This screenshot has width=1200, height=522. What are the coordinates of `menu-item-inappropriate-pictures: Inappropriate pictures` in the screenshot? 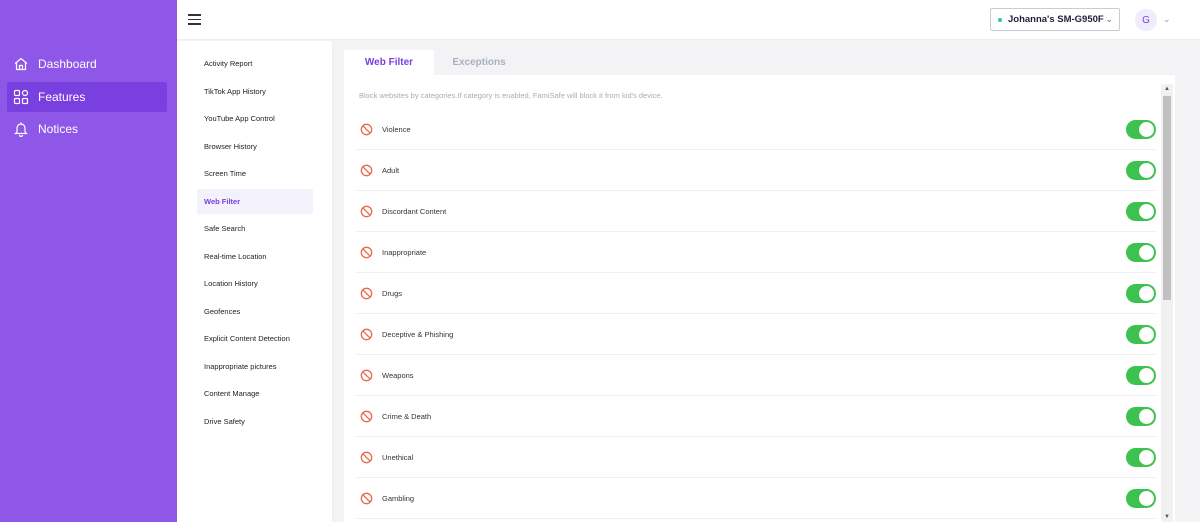 It's located at (255, 366).